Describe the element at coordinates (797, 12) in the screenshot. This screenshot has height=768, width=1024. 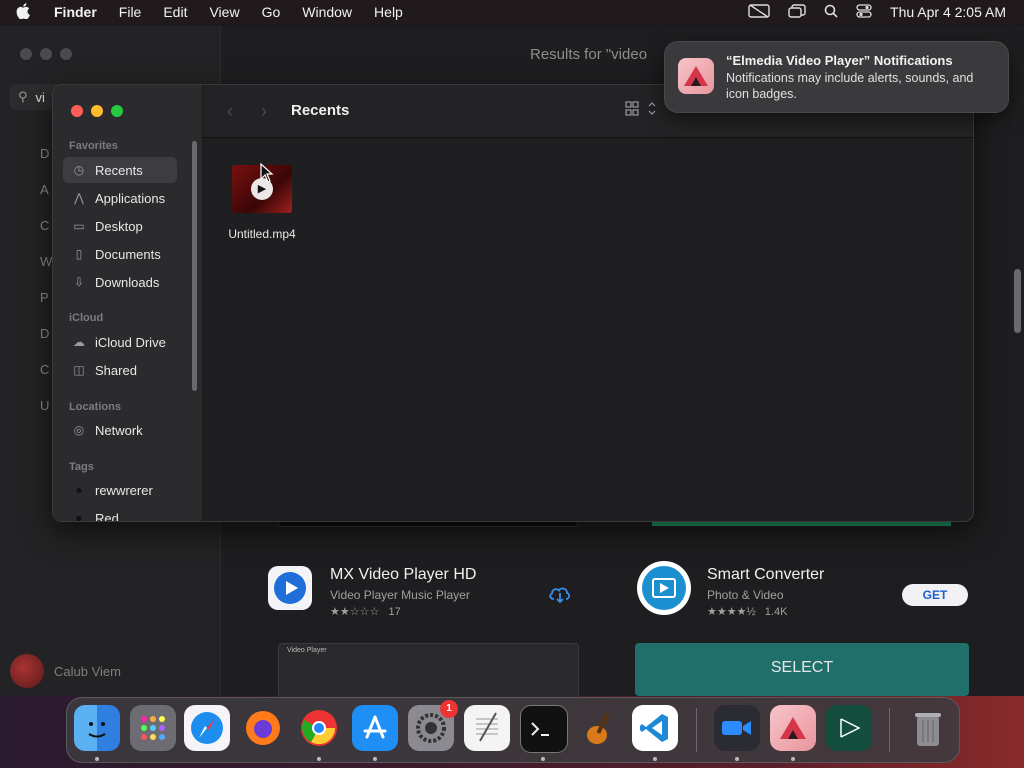
I see `windows-icon` at that location.